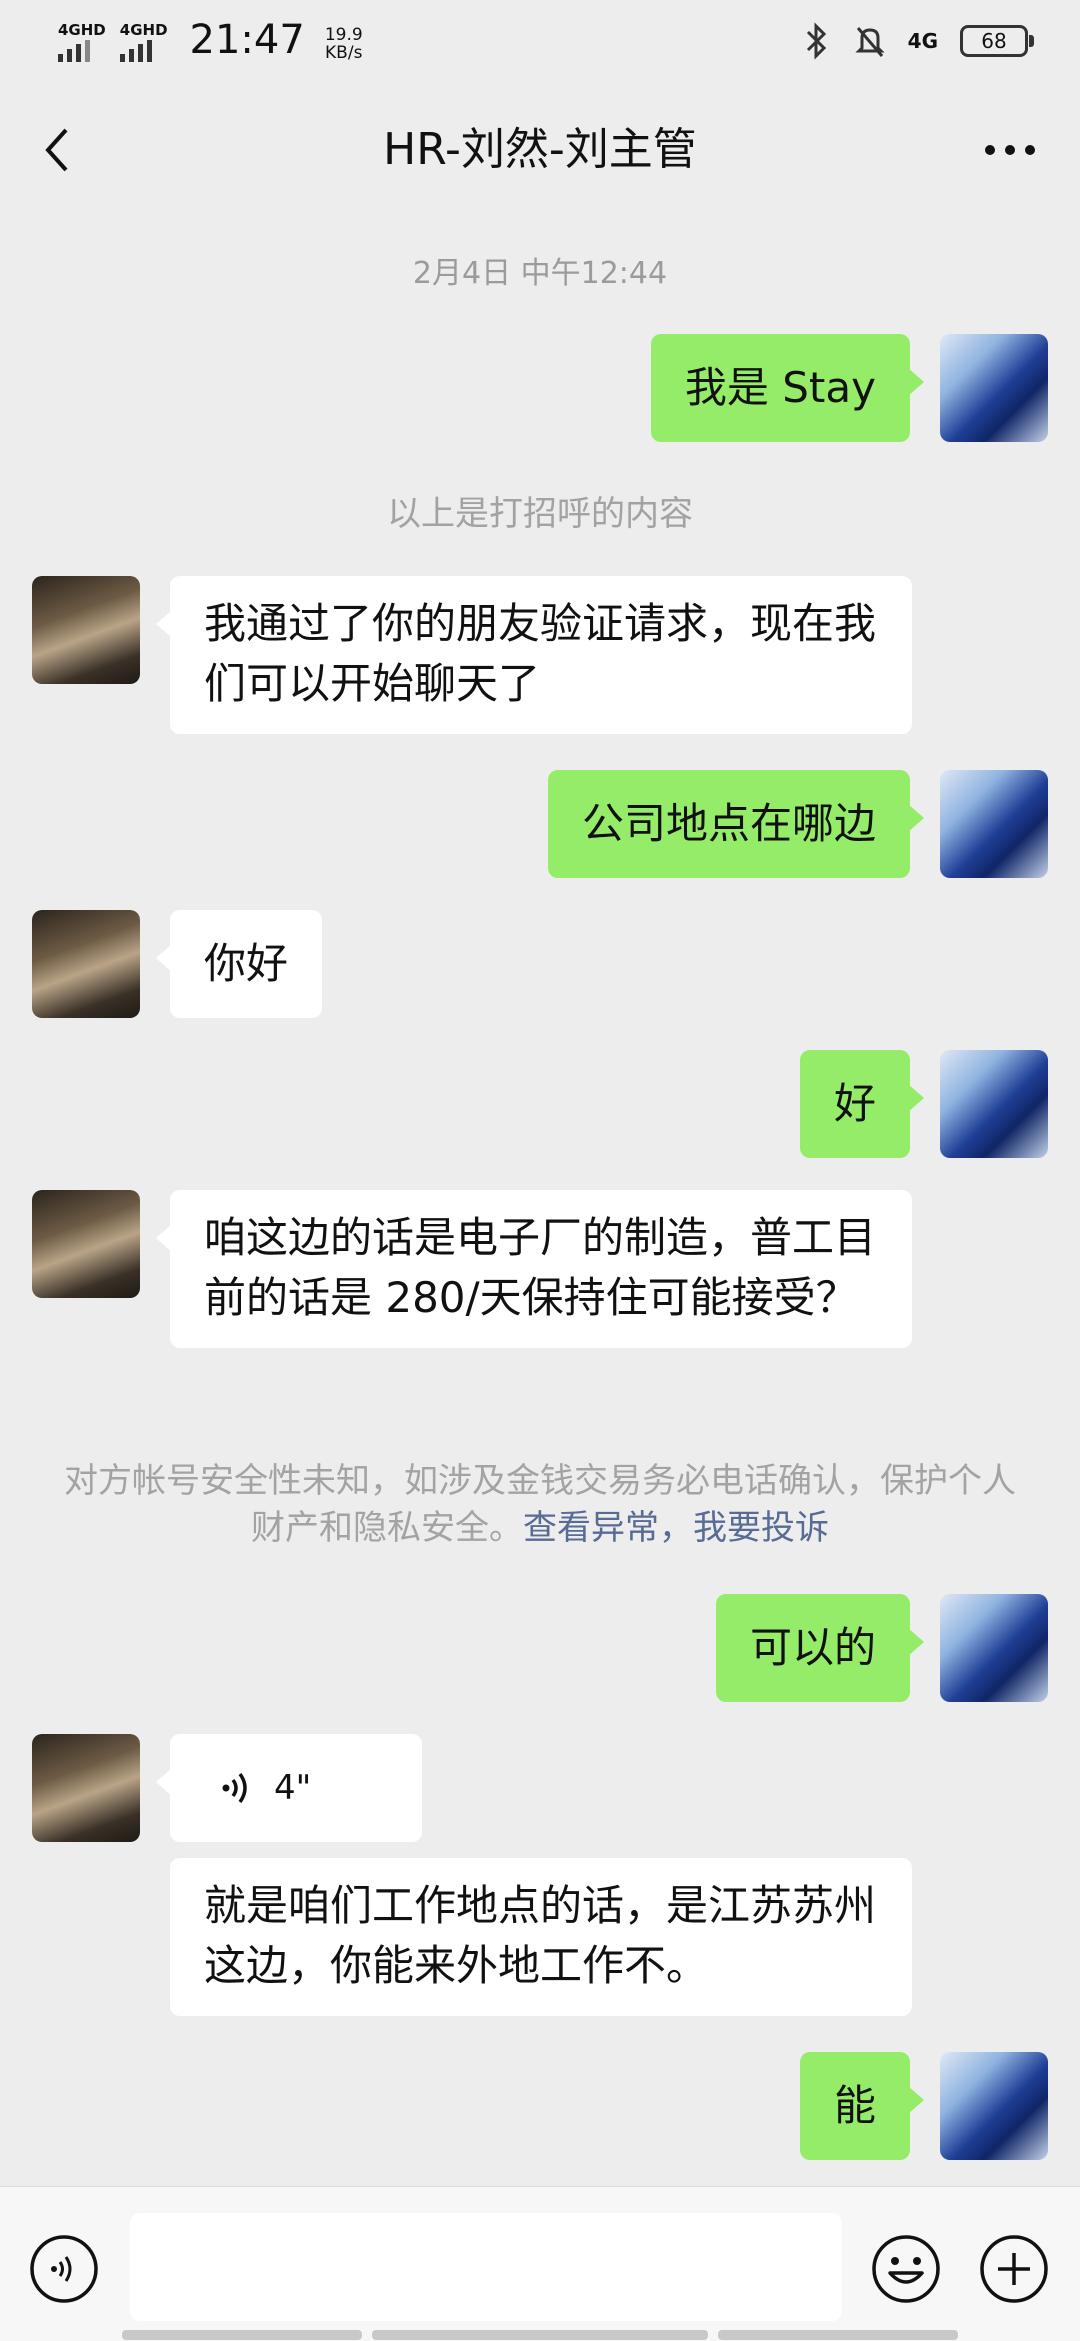  I want to click on voice-message: 4", so click(289, 1788).